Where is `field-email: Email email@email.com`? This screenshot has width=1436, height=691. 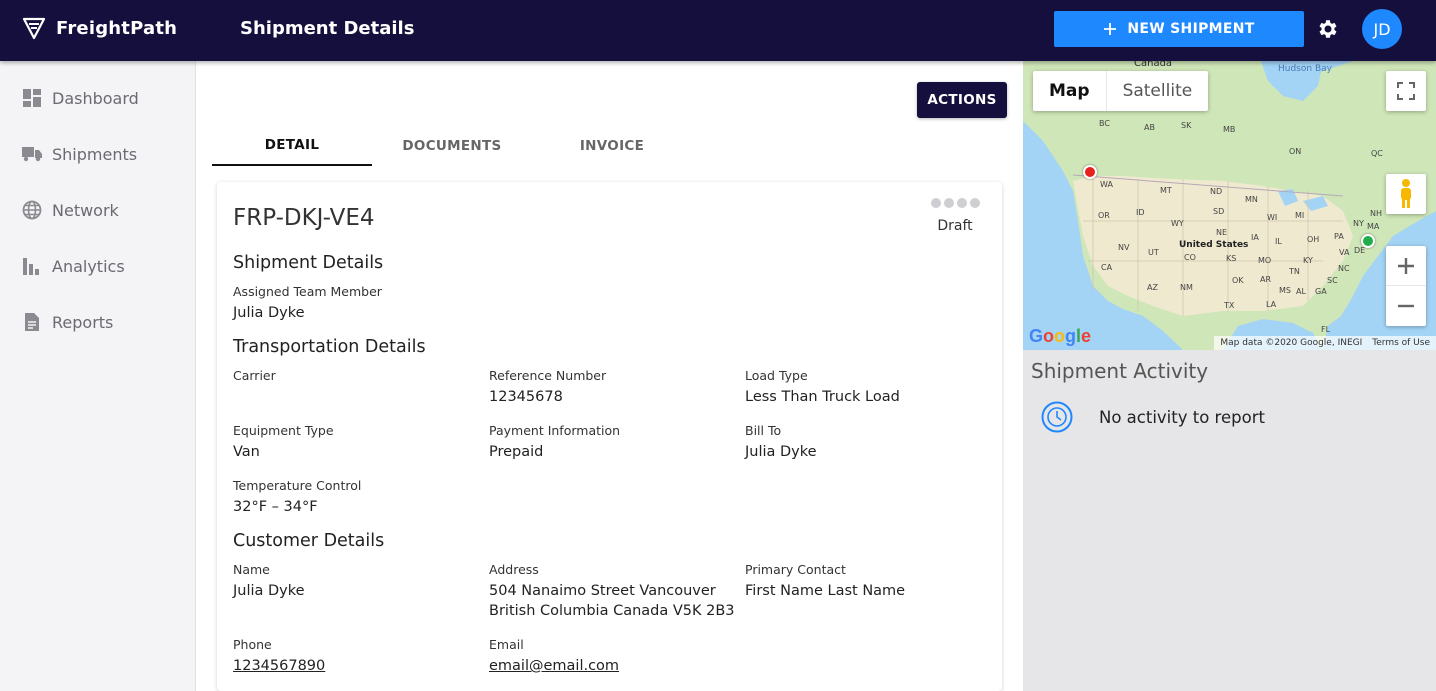
field-email: Email email@email.com is located at coordinates (554, 656).